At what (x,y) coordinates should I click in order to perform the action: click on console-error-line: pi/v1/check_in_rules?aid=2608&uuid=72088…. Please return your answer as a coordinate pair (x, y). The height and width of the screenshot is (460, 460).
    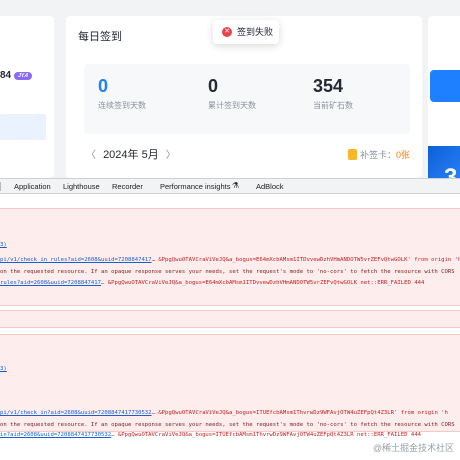
    Looking at the image, I should click on (230, 260).